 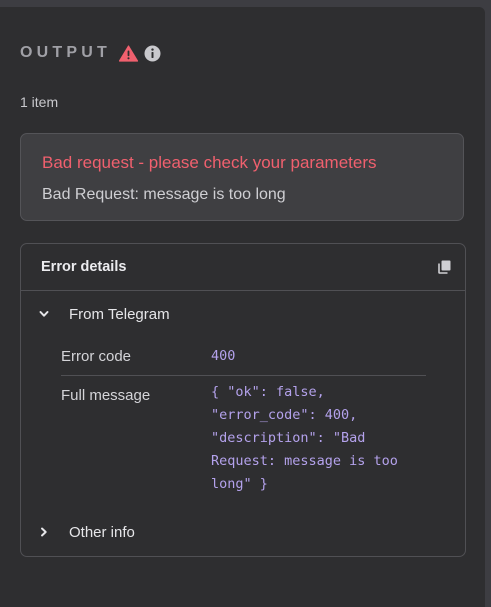 What do you see at coordinates (243, 267) in the screenshot?
I see `error-details-header: Error details` at bounding box center [243, 267].